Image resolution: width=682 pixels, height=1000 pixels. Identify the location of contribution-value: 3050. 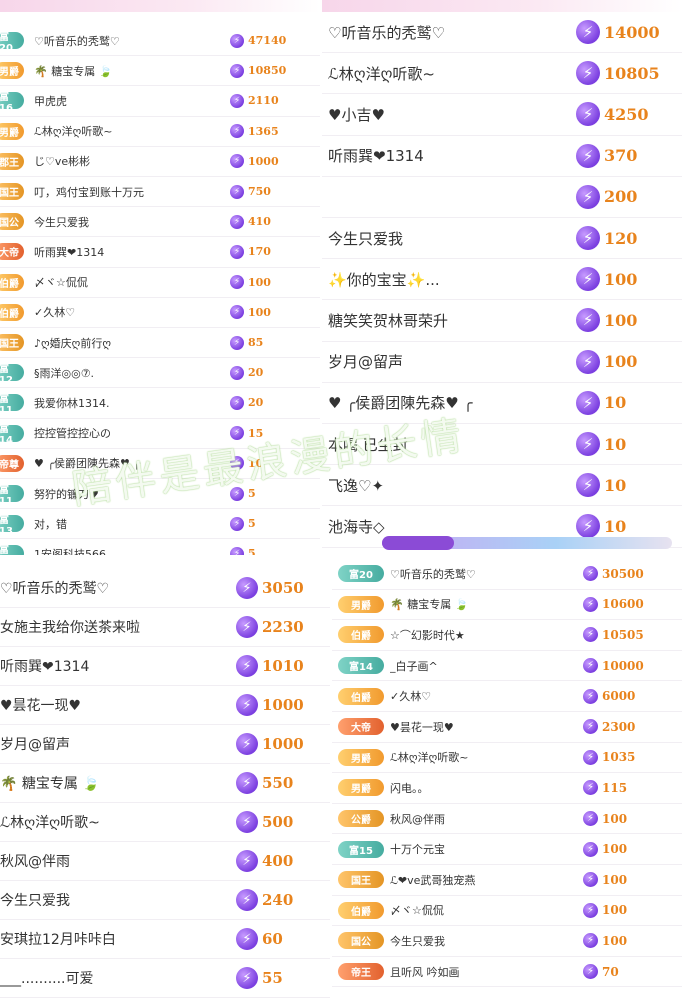
(283, 588).